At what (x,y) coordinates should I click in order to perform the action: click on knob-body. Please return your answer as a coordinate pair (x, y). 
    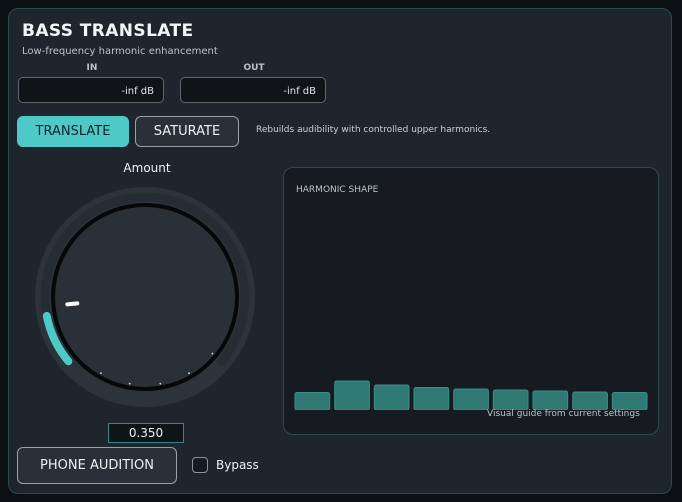
    Looking at the image, I should click on (145, 297).